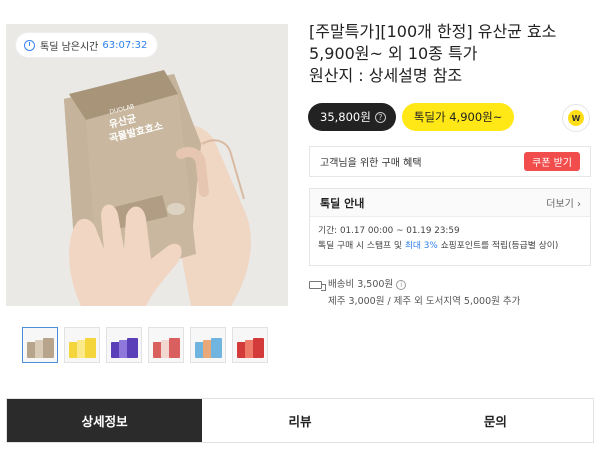  Describe the element at coordinates (401, 284) in the screenshot. I see `info-icon: i` at that location.